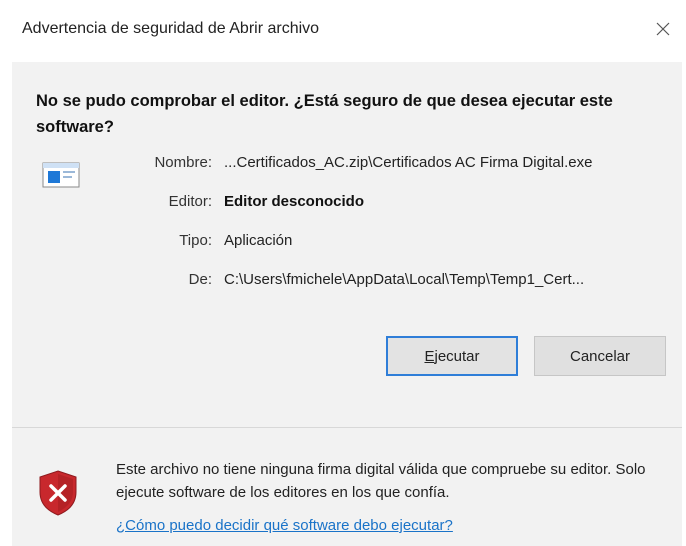 Image resolution: width=686 pixels, height=546 pixels. What do you see at coordinates (183, 162) in the screenshot?
I see `name-label: Nombre:` at bounding box center [183, 162].